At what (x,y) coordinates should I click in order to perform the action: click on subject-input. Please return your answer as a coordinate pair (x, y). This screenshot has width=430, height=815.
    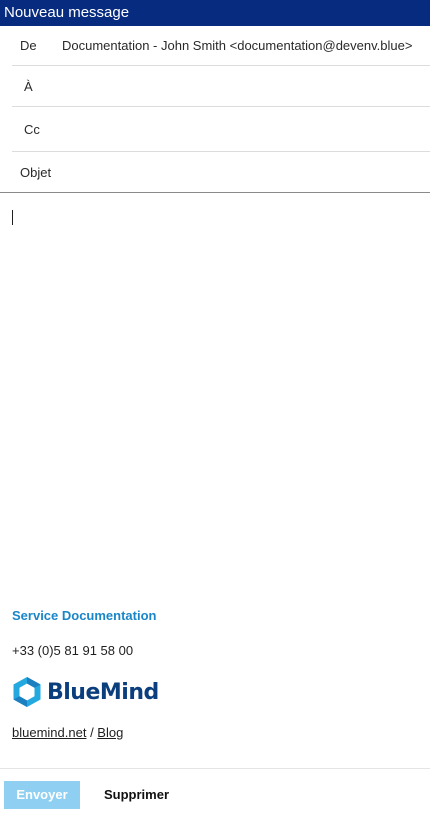
    Looking at the image, I should click on (240, 172).